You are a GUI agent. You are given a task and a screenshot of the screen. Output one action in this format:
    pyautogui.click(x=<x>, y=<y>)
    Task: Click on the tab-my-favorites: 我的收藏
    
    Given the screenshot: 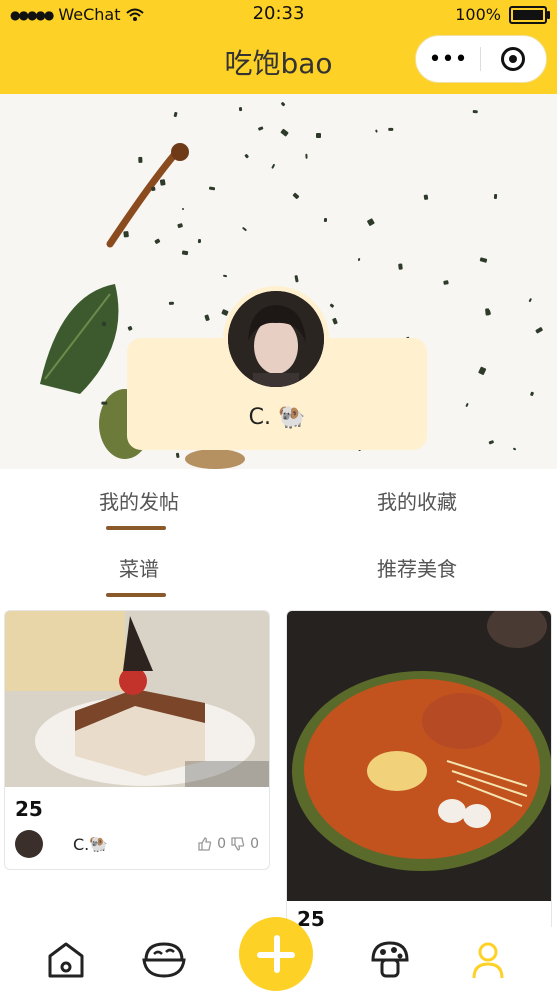 What is the action you would take?
    pyautogui.click(x=417, y=502)
    